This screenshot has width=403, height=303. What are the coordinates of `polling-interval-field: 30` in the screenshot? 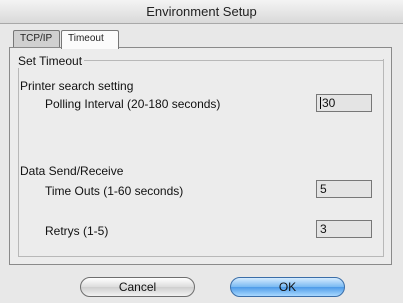 It's located at (344, 103).